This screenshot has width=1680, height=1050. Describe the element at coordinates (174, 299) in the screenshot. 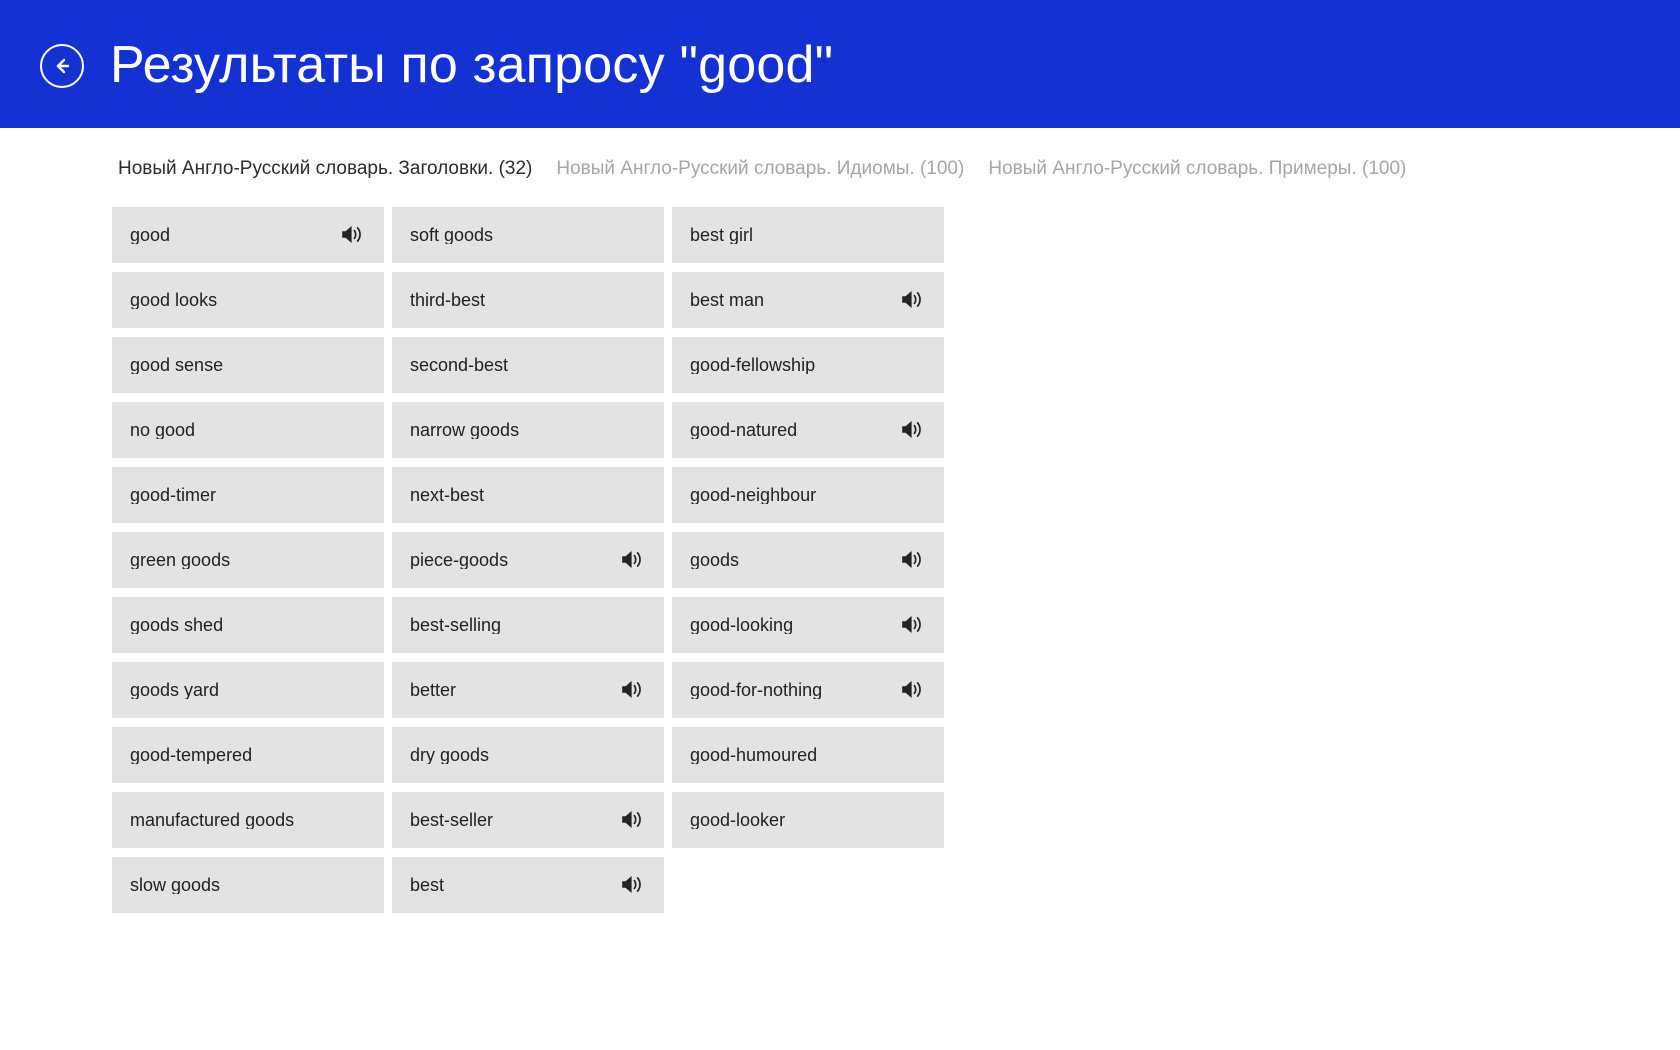

I see `result-tile-label: good looks` at that location.